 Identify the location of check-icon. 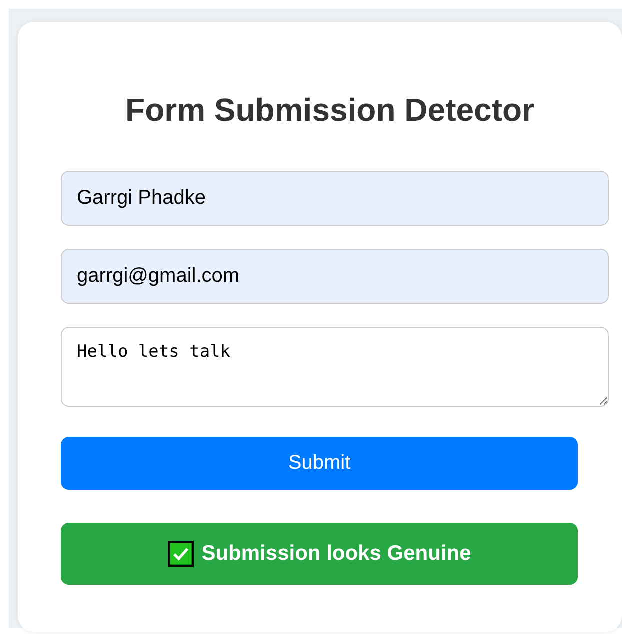
(181, 554).